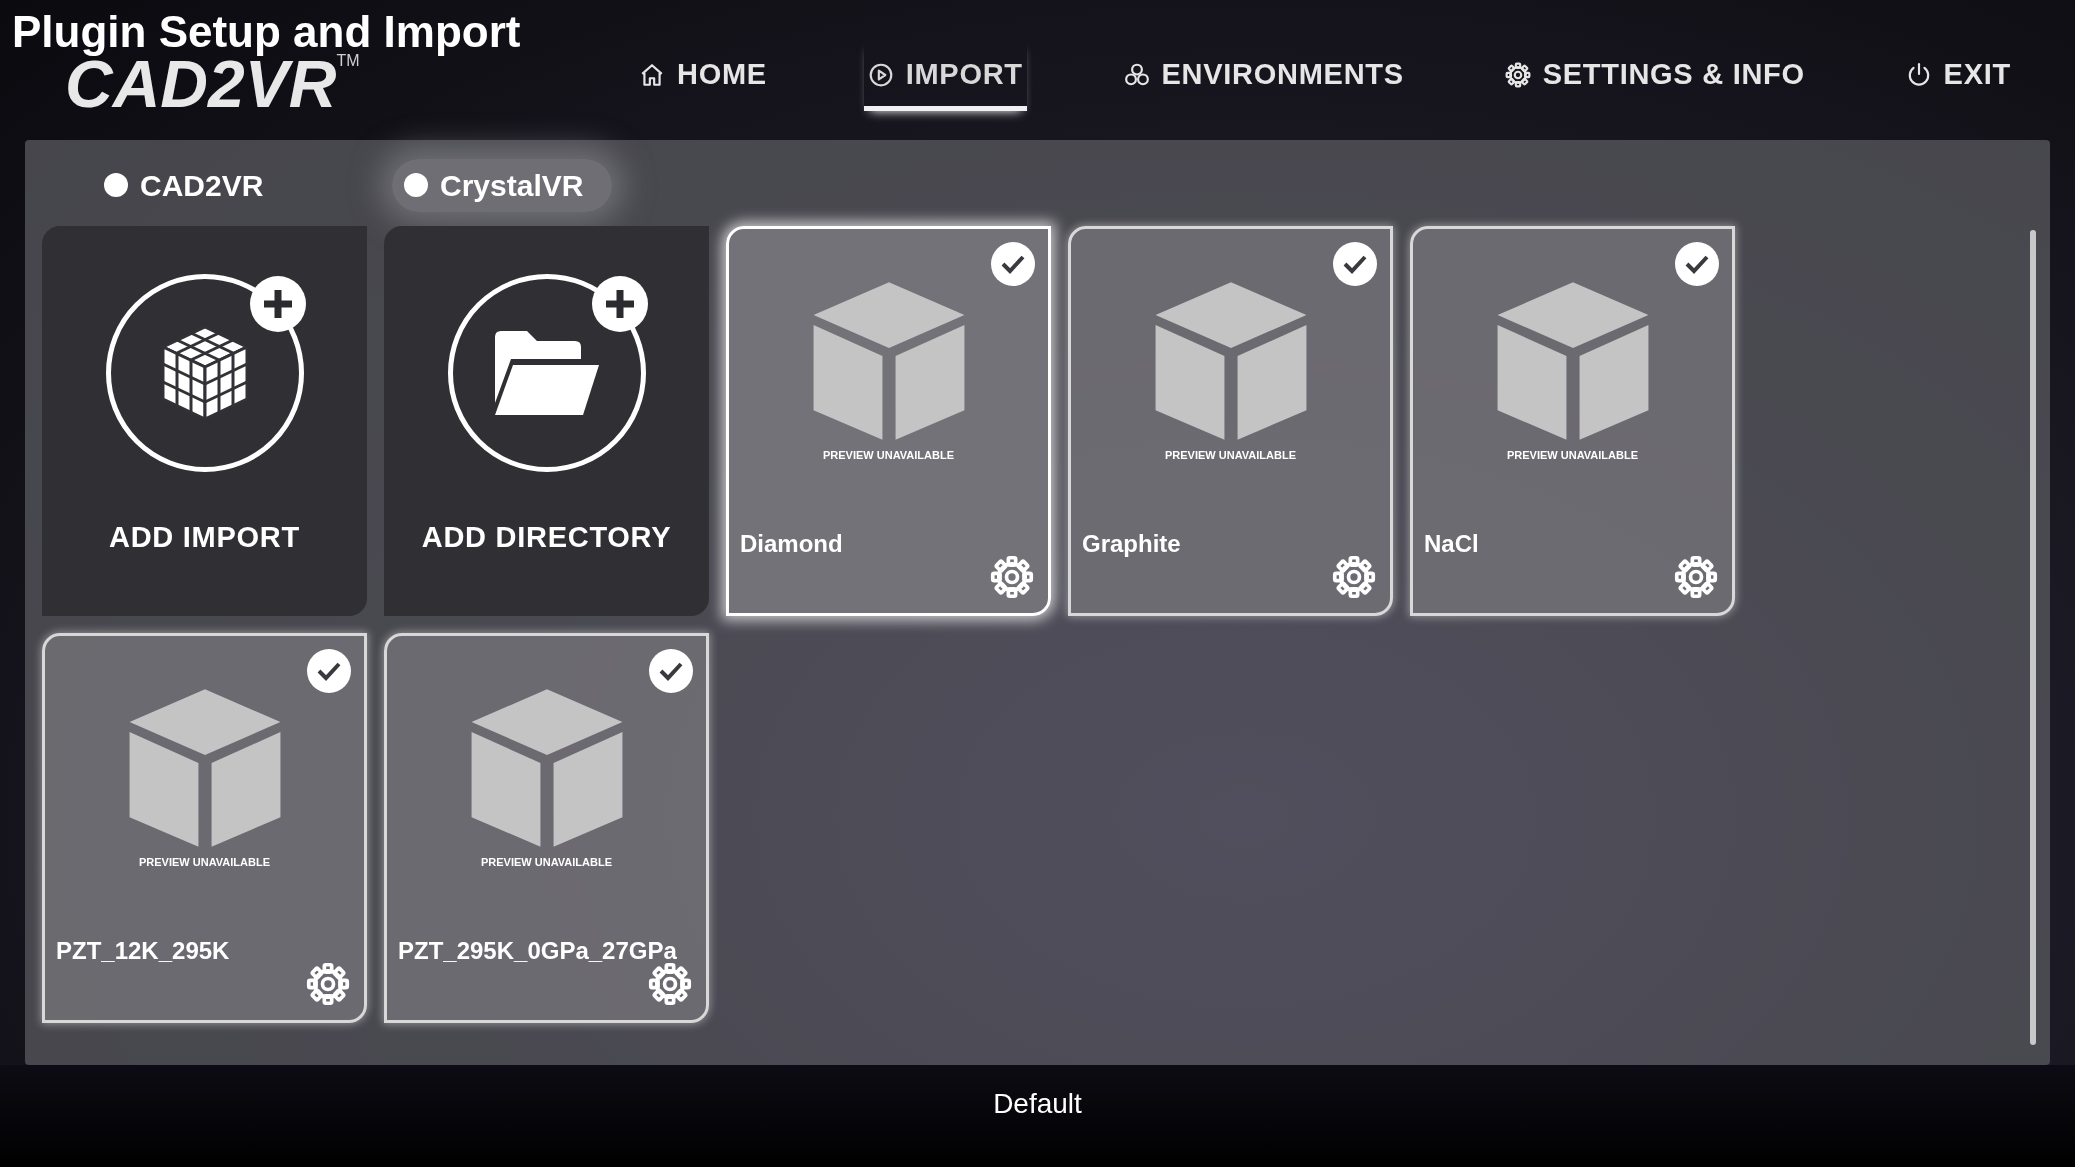  I want to click on model-name: Graphite, so click(1131, 543).